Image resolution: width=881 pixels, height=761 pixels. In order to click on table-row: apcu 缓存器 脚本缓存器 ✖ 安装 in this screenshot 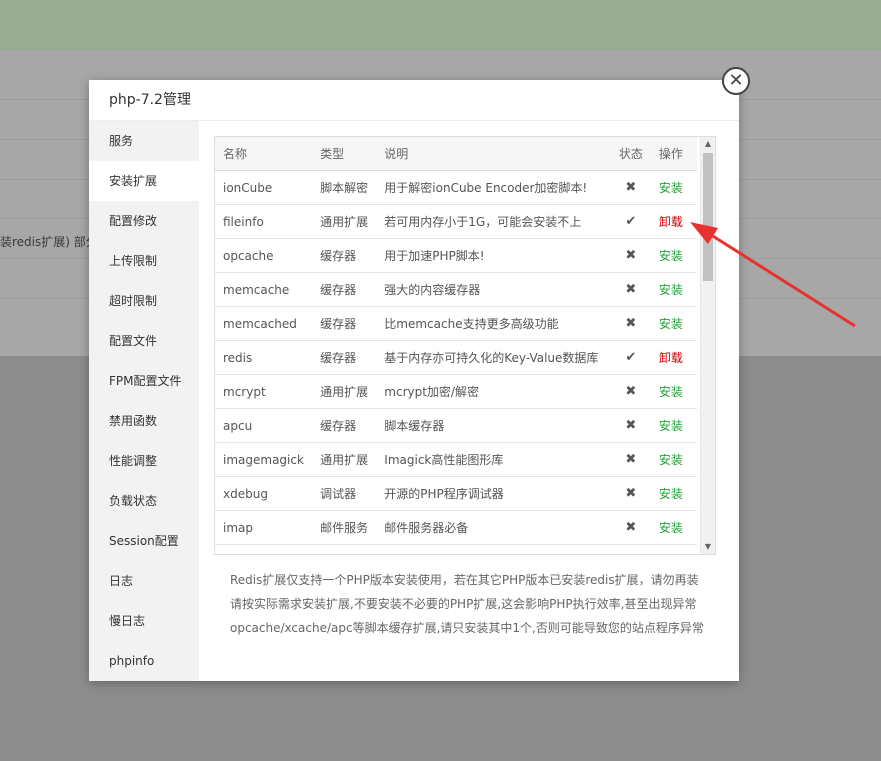, I will do `click(456, 425)`.